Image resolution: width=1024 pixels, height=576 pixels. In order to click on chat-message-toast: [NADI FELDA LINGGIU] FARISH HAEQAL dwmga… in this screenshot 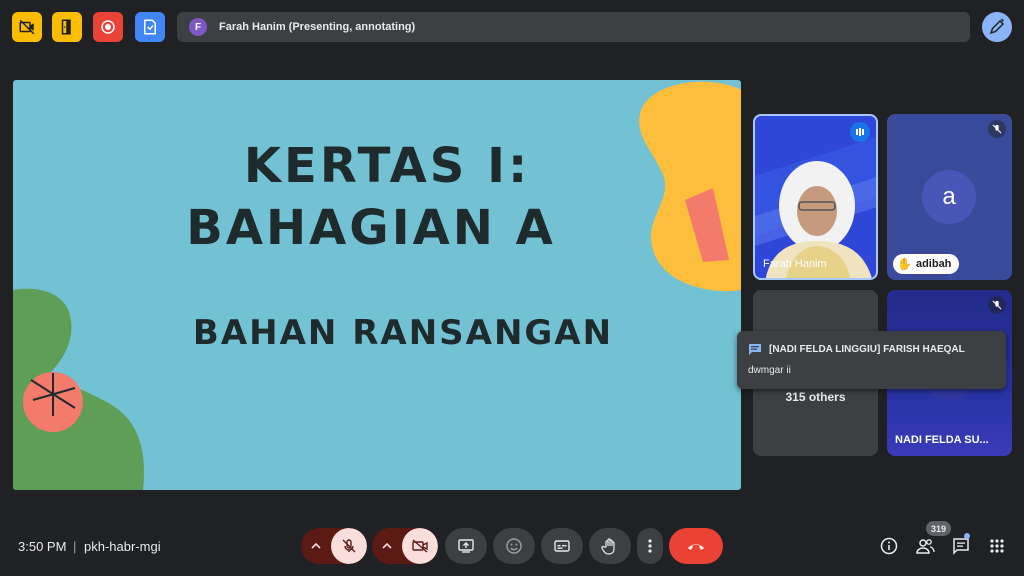, I will do `click(871, 360)`.